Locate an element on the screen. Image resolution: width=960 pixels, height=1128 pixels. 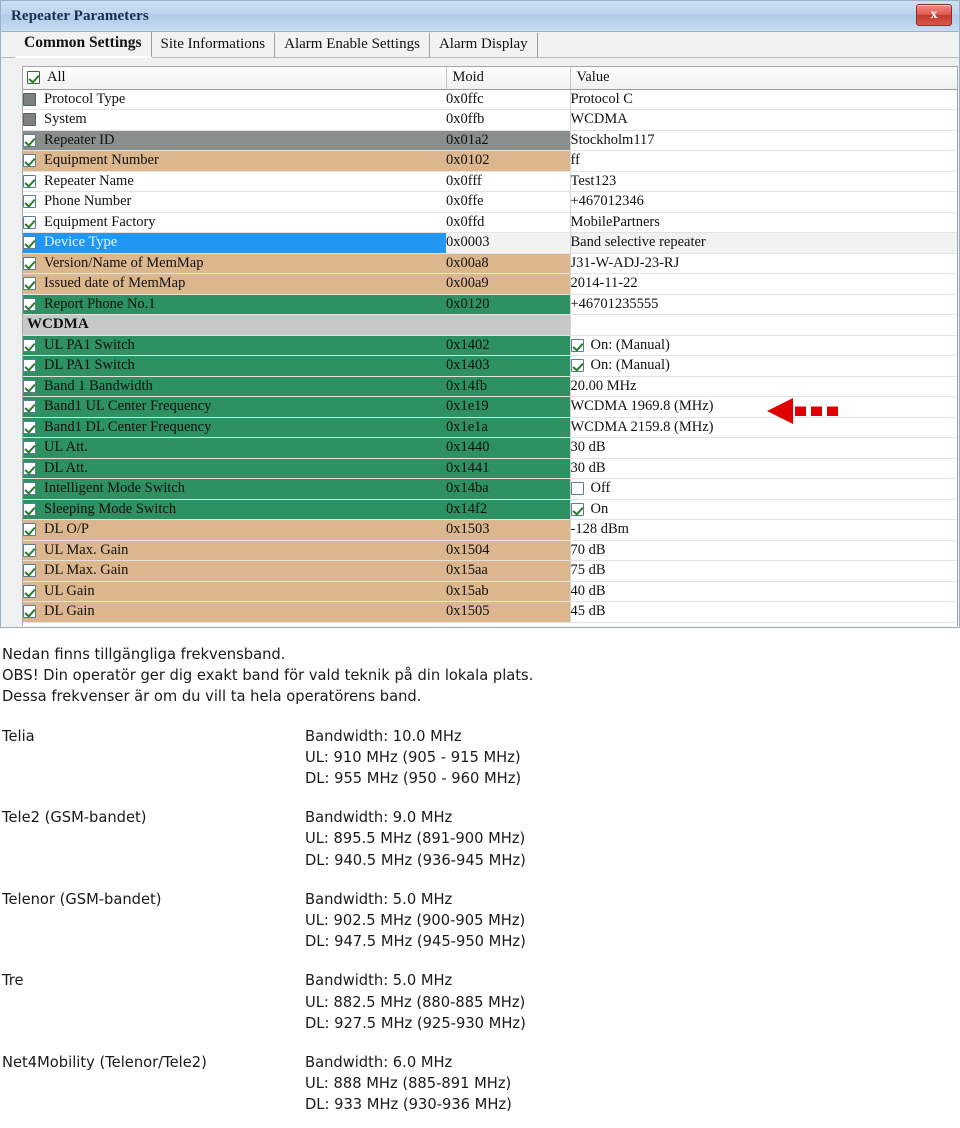
cell-parameter-name: UL PA1 Switch is located at coordinates (234, 345).